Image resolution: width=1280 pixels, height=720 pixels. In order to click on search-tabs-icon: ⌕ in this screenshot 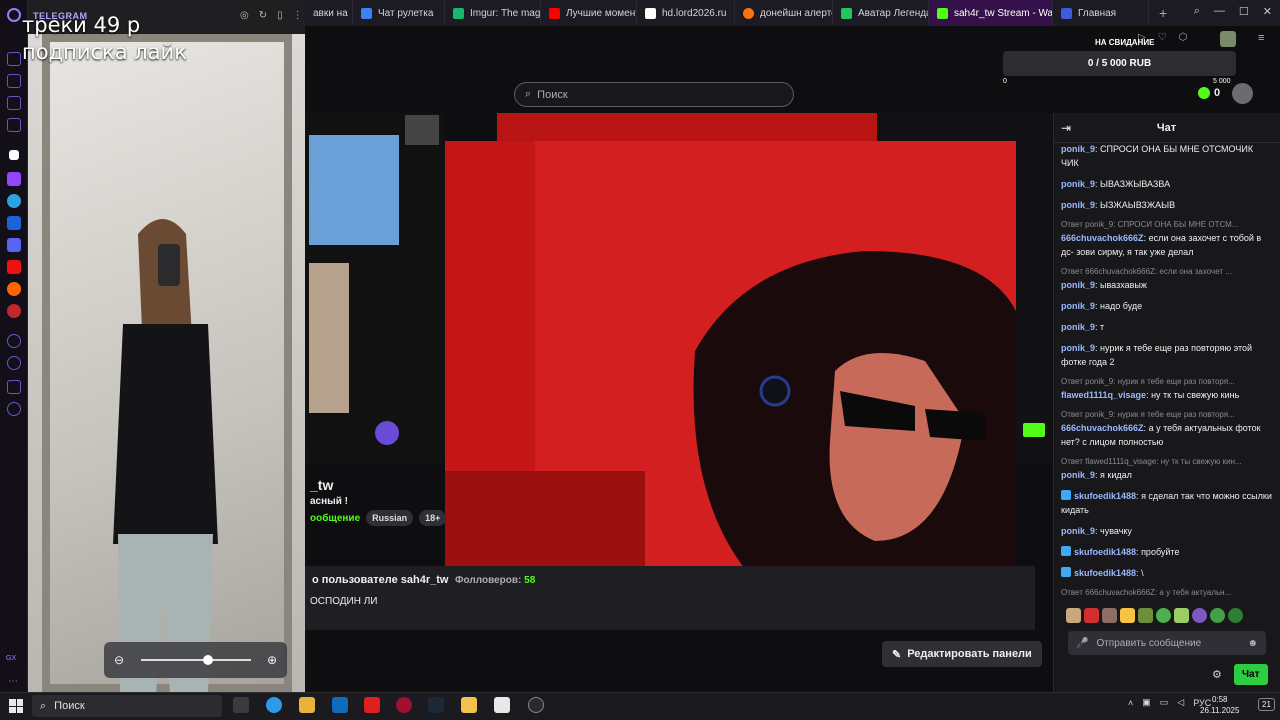, I will do `click(1197, 11)`.